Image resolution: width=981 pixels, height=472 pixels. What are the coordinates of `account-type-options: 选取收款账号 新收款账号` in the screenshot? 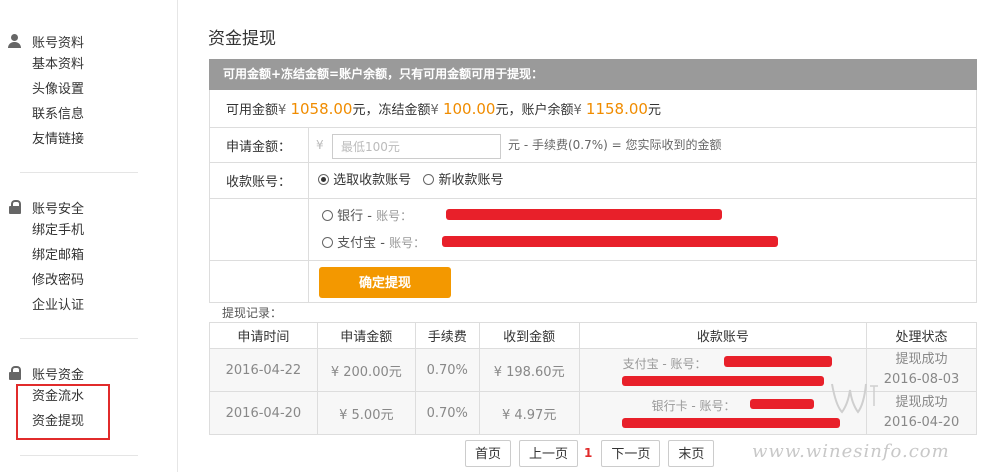 It's located at (414, 181).